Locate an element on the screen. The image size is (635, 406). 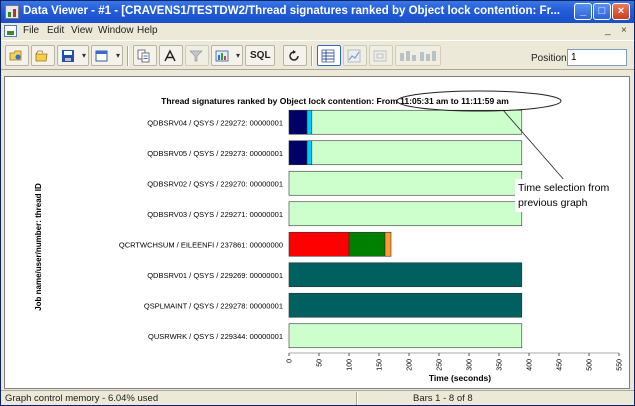
save-button: ▾ is located at coordinates (73, 55).